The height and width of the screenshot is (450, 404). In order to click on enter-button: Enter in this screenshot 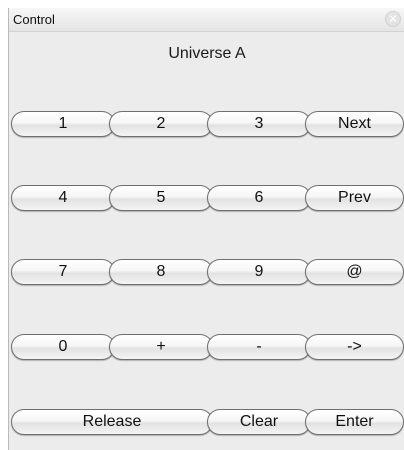, I will do `click(354, 422)`.